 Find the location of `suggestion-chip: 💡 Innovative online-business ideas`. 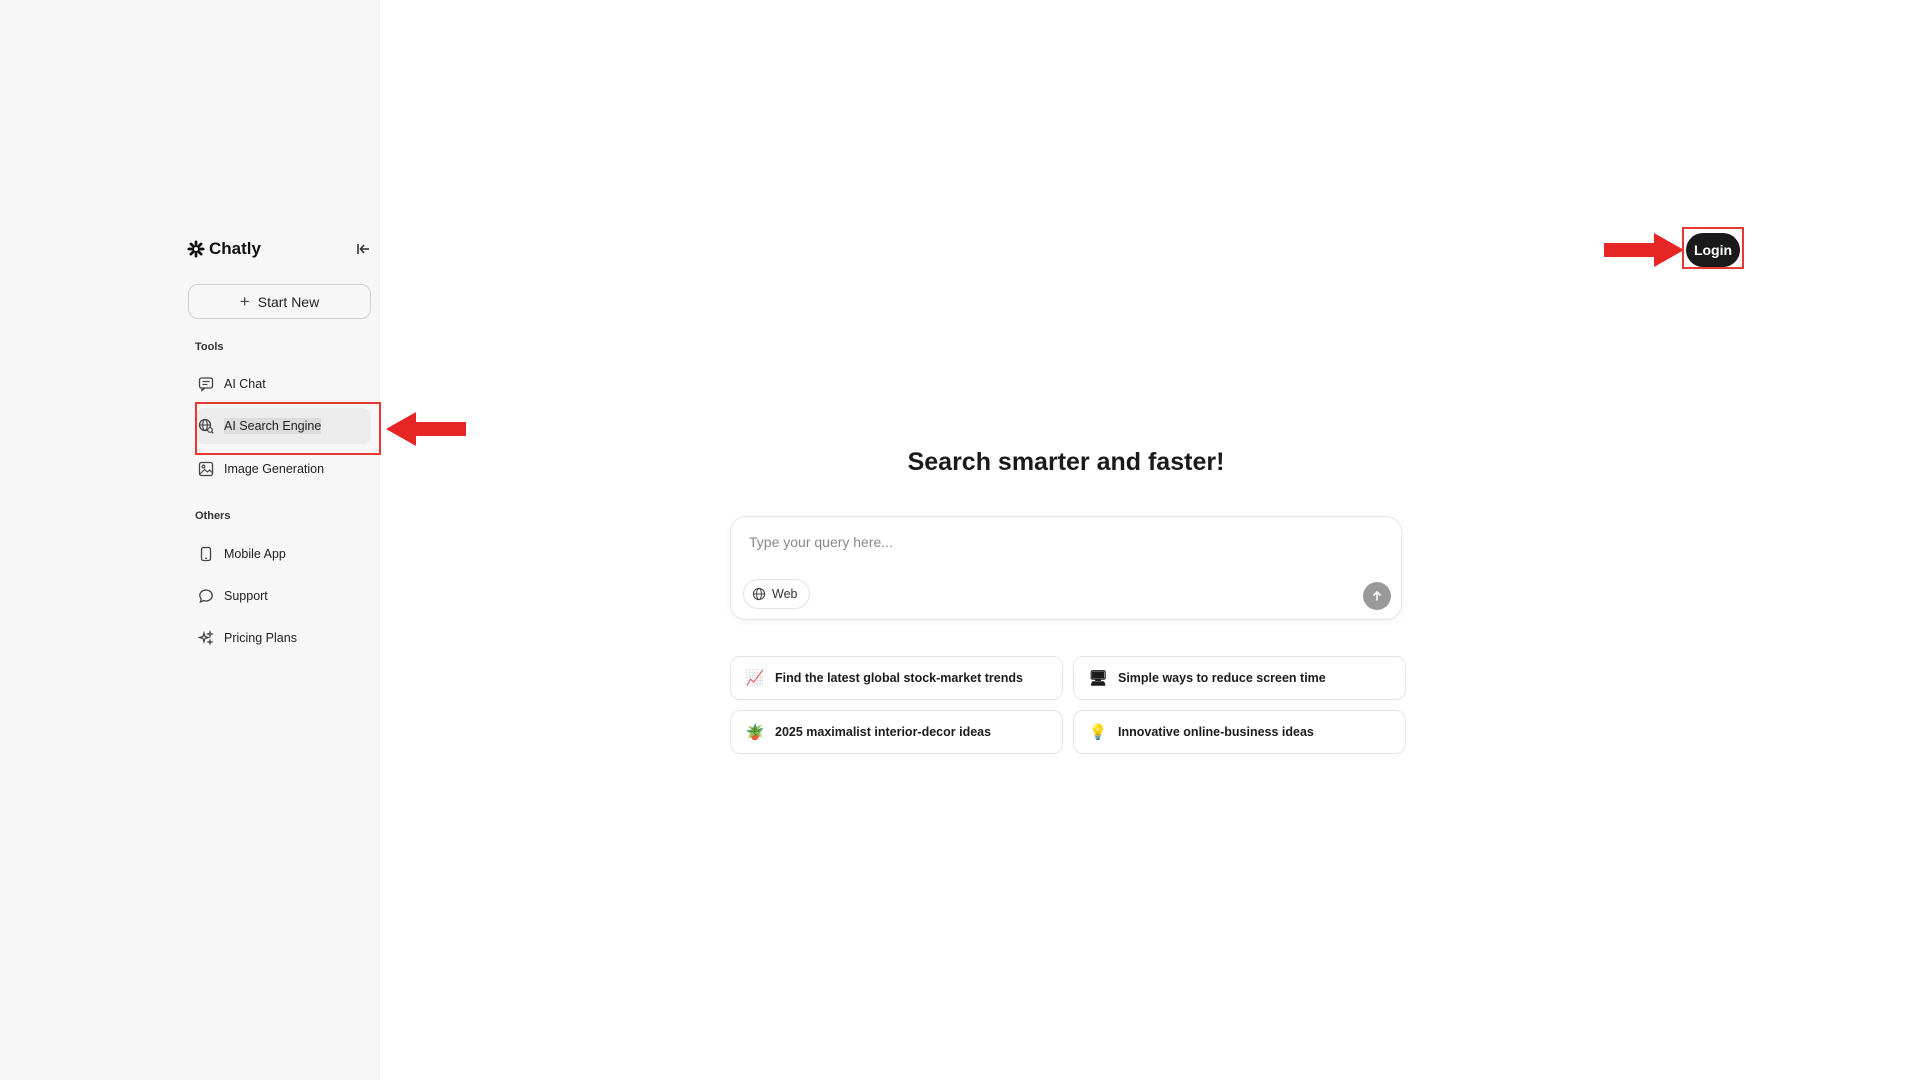

suggestion-chip: 💡 Innovative online-business ideas is located at coordinates (1239, 732).